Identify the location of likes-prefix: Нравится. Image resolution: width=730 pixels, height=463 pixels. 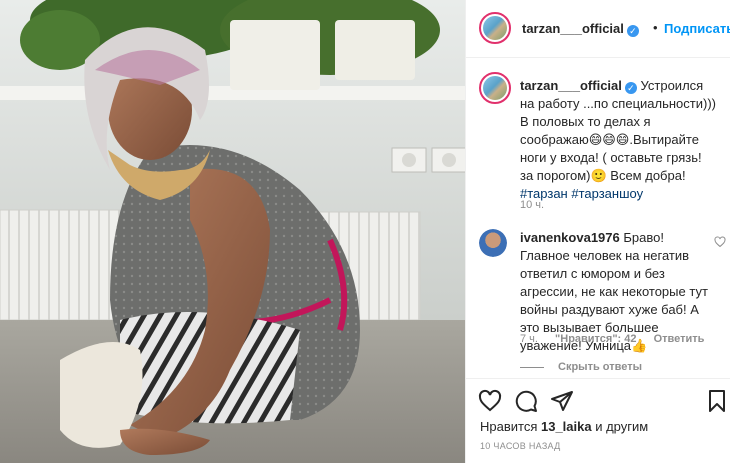
(510, 426).